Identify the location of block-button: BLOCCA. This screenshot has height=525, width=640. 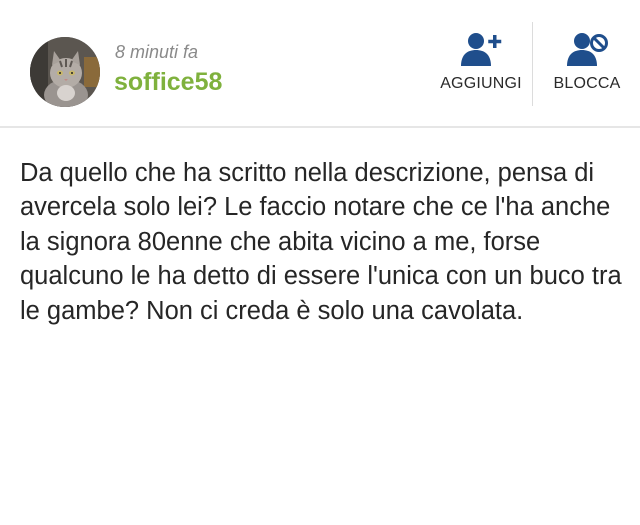
(587, 64).